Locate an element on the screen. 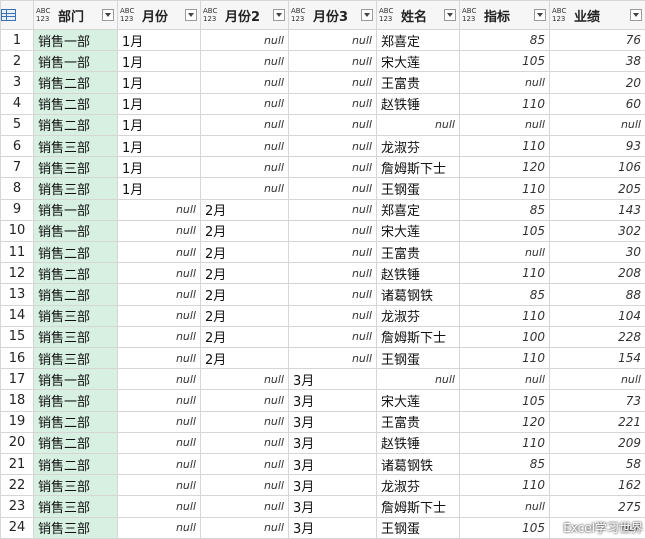  cell-name: 王富贵 is located at coordinates (418, 252).